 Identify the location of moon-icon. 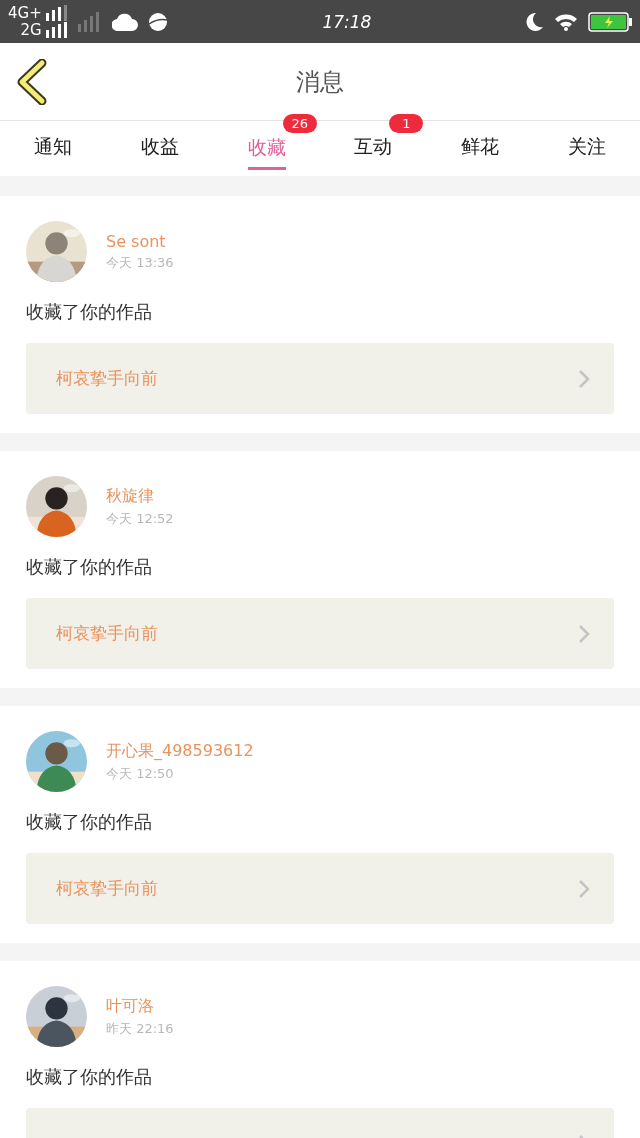
(535, 21).